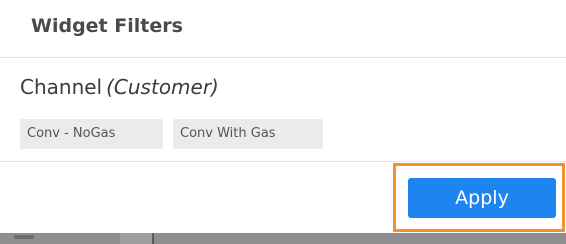 This screenshot has height=244, width=566. Describe the element at coordinates (162, 87) in the screenshot. I see `filter-sublabel: (Customer)` at that location.